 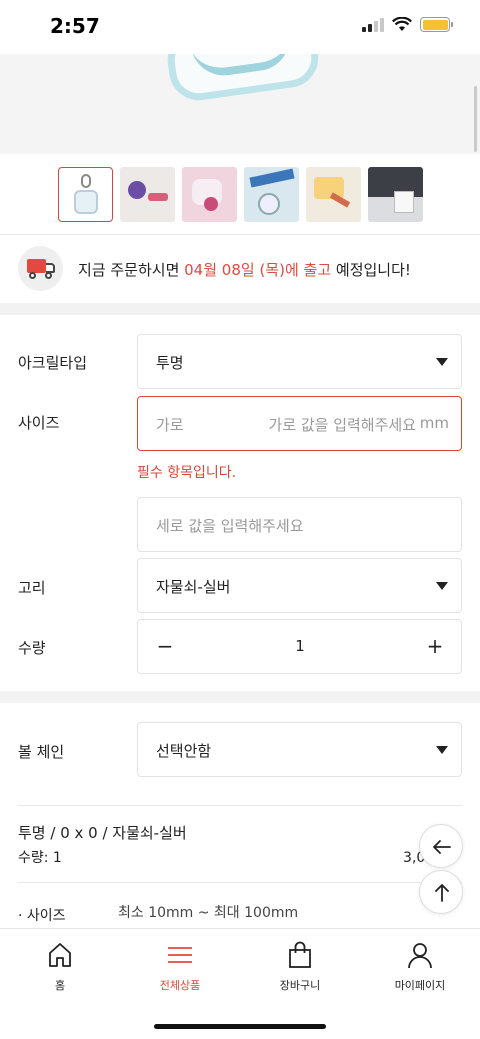 I want to click on arrow-up-icon, so click(x=442, y=893).